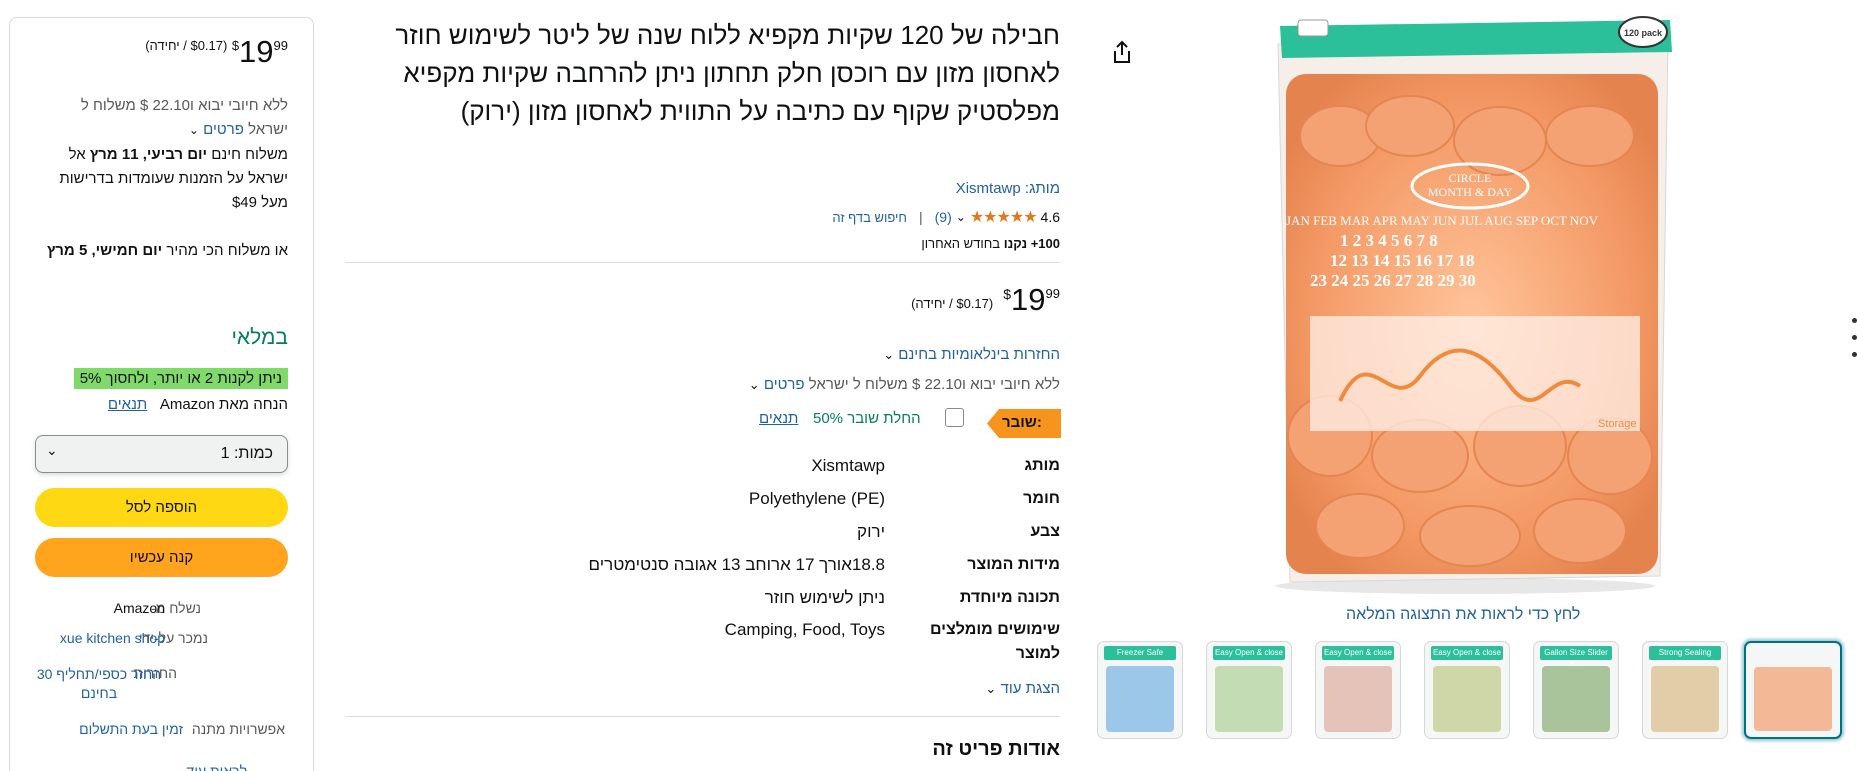 This screenshot has height=771, width=1857. Describe the element at coordinates (816, 498) in the screenshot. I see `spec-value: Polyethylene (PE)` at that location.